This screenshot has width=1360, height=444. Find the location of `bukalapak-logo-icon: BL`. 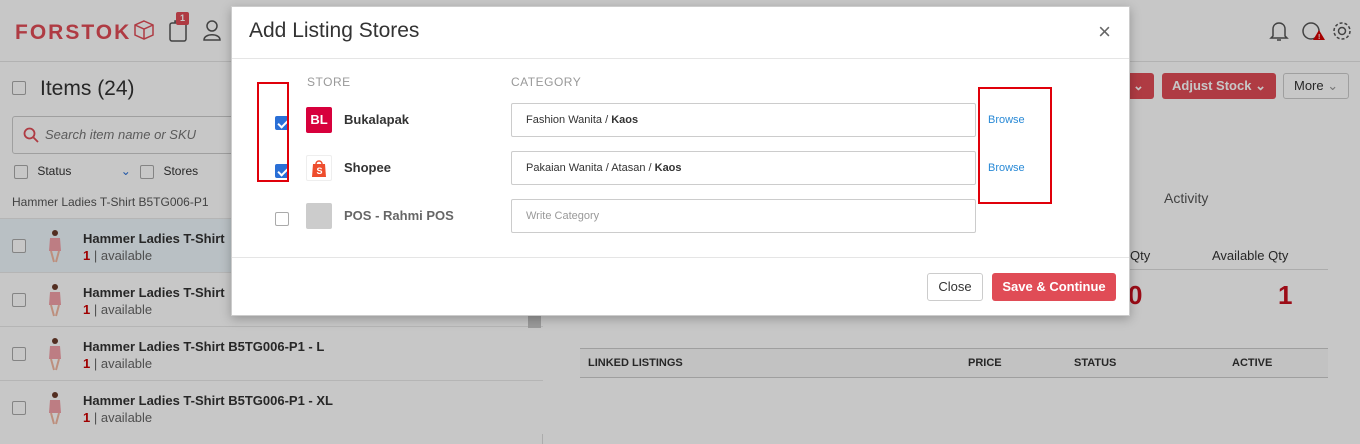

bukalapak-logo-icon: BL is located at coordinates (319, 120).